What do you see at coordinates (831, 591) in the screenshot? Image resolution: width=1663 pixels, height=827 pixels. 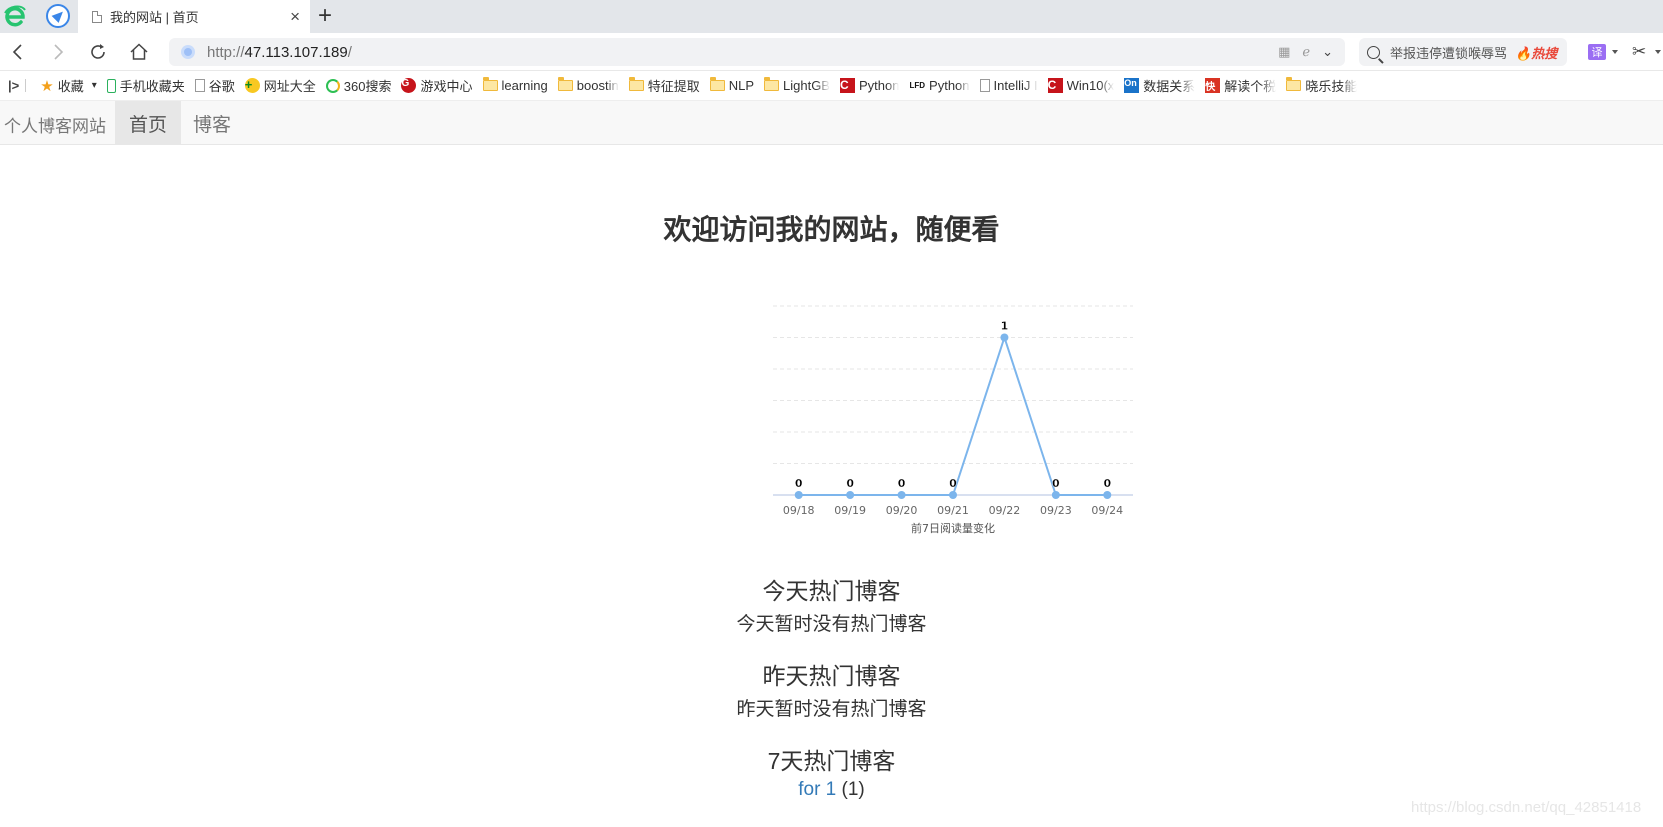 I see `today-hot-heading: 今天热门博客` at bounding box center [831, 591].